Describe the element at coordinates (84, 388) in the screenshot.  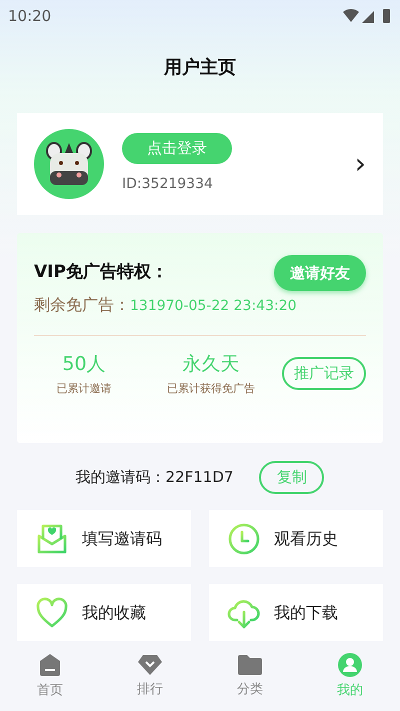
I see `stat-label: 已累计邀请` at that location.